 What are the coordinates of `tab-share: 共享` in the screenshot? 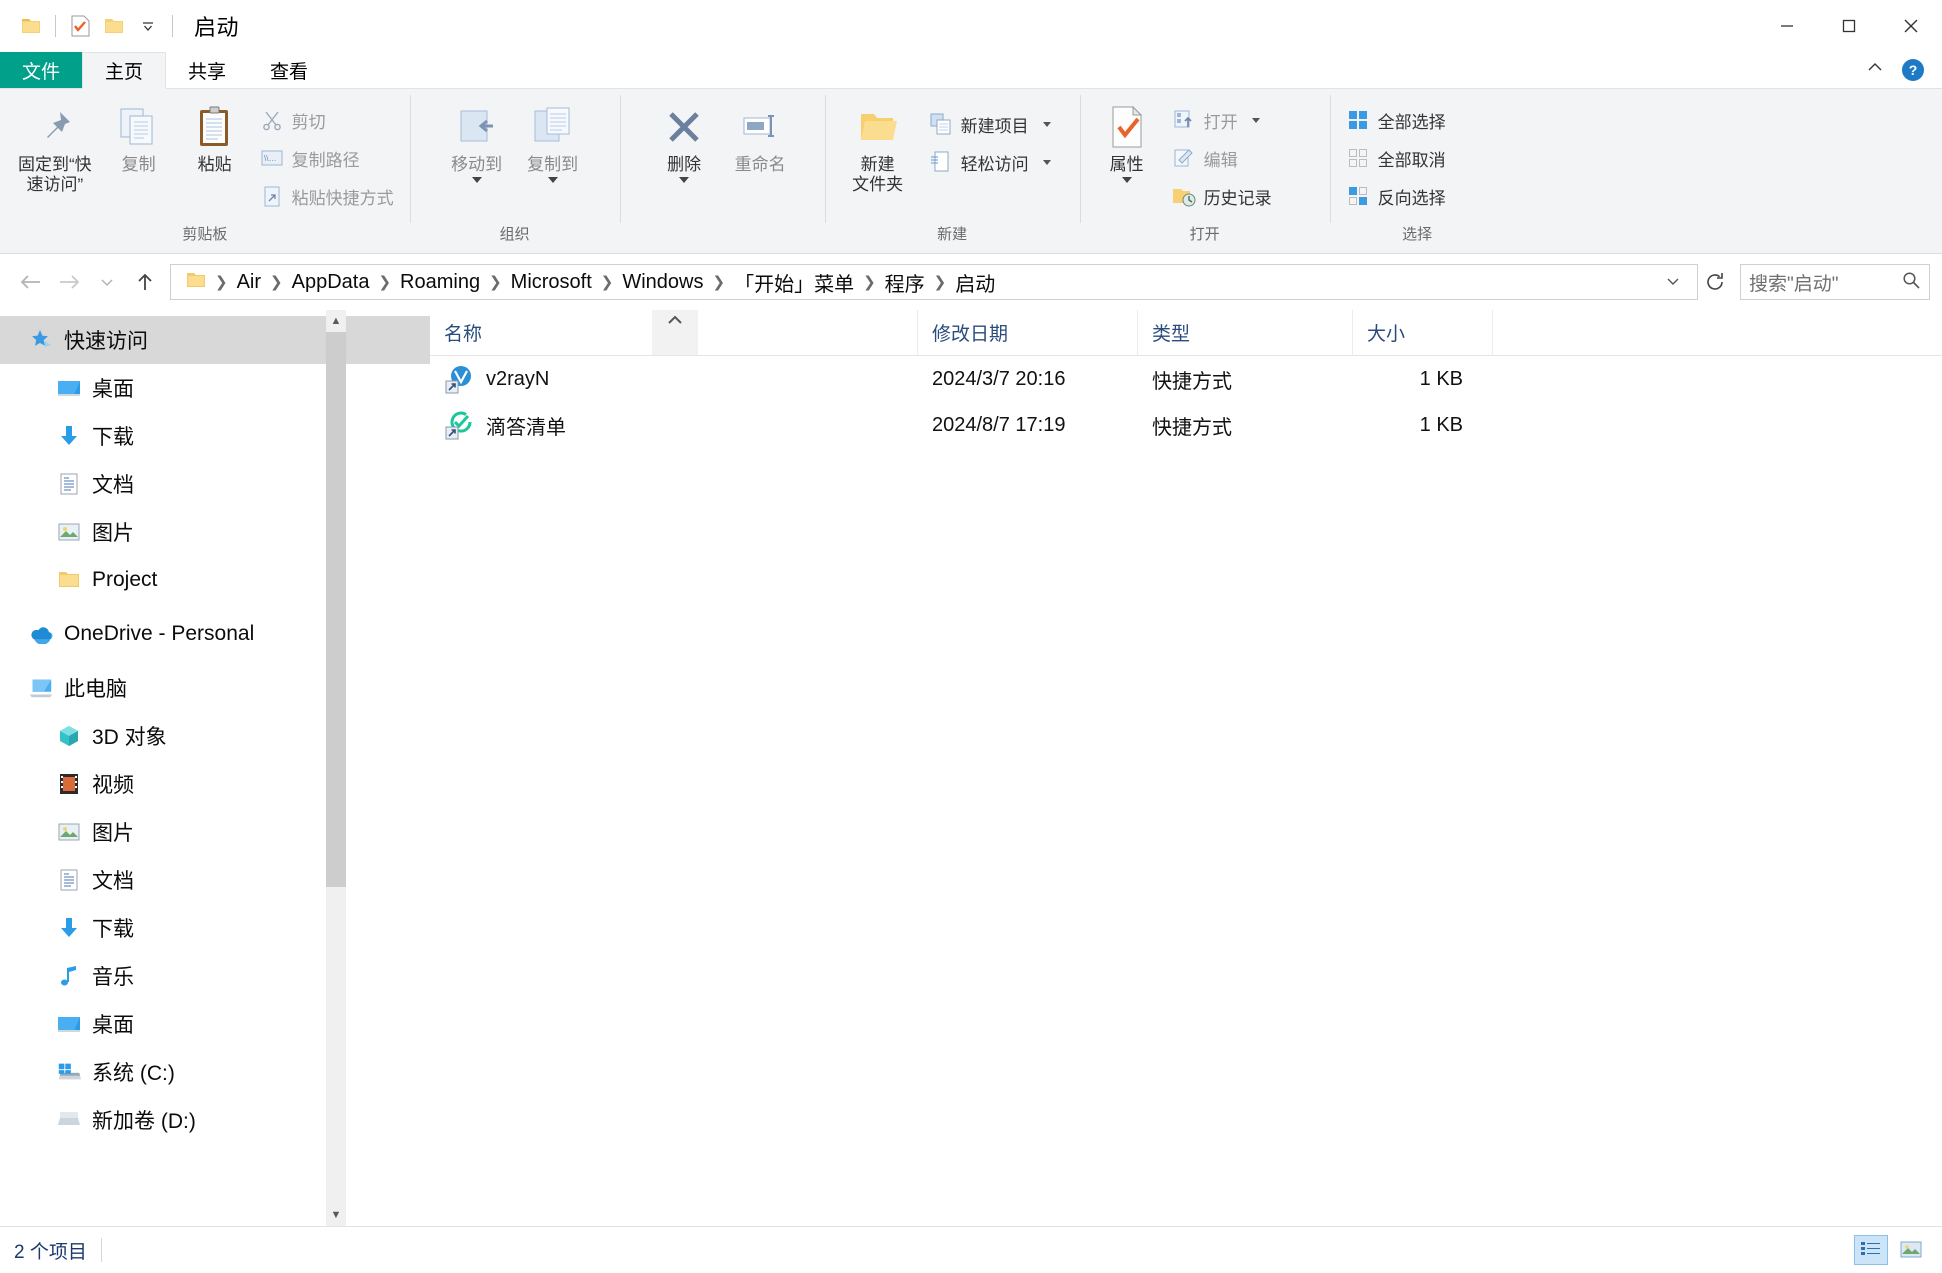 It's located at (207, 70).